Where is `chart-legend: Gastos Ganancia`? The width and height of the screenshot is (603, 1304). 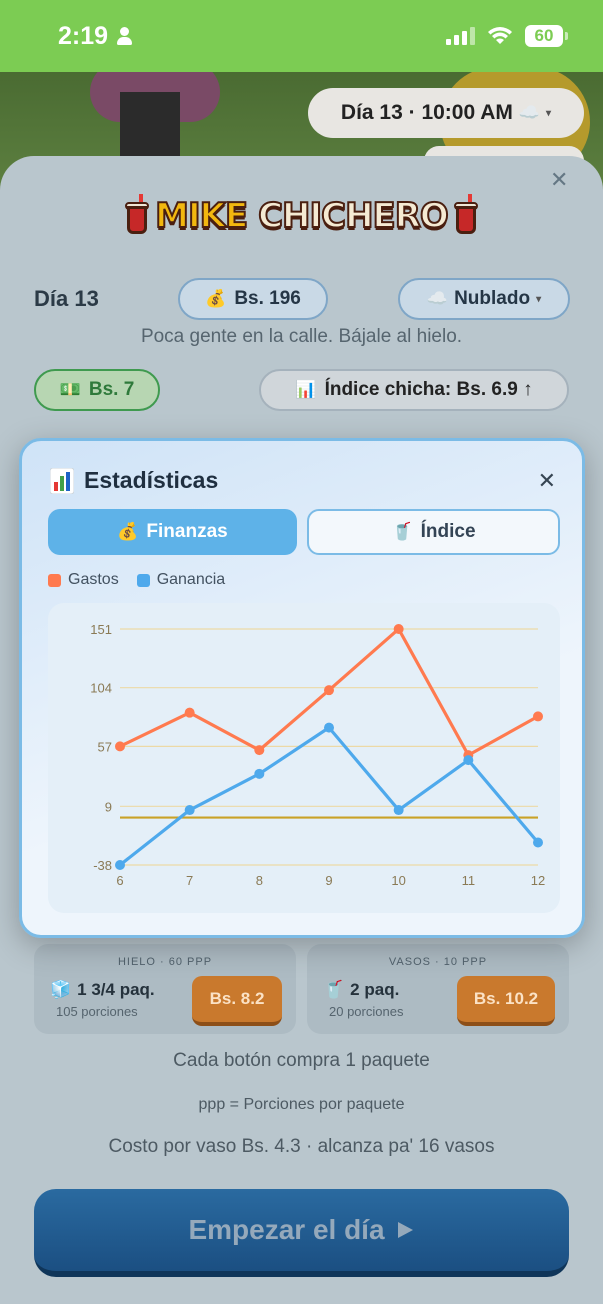
chart-legend: Gastos Ganancia is located at coordinates (136, 580).